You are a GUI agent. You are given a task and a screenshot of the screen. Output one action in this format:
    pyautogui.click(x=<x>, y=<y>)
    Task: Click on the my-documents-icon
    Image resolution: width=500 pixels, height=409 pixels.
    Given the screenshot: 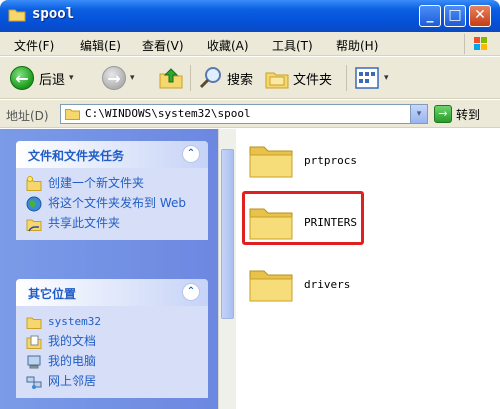 What is the action you would take?
    pyautogui.click(x=34, y=342)
    